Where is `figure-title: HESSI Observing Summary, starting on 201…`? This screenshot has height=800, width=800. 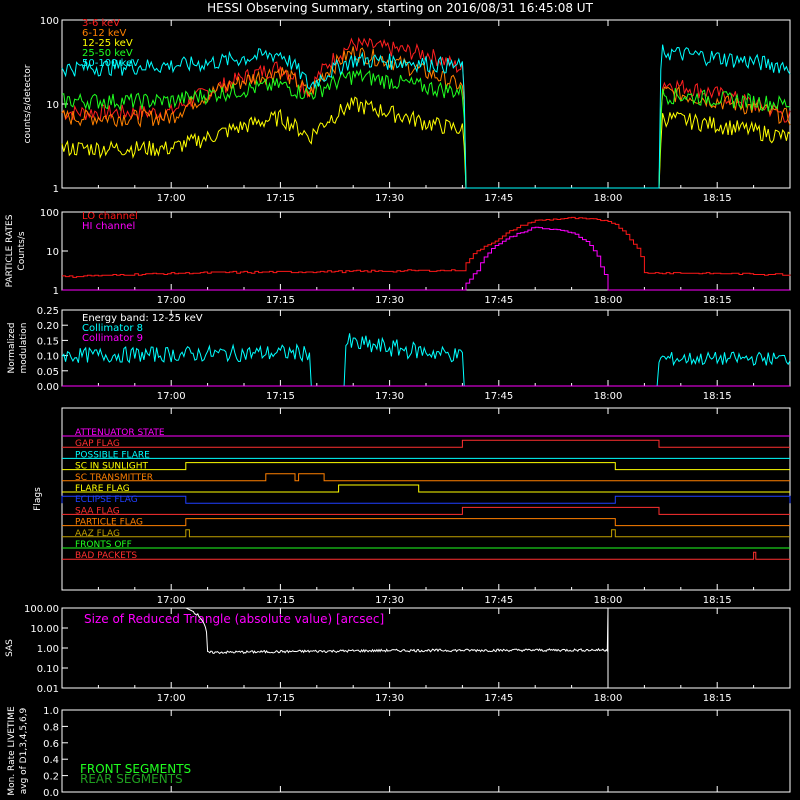
figure-title: HESSI Observing Summary, starting on 201… is located at coordinates (400, 8).